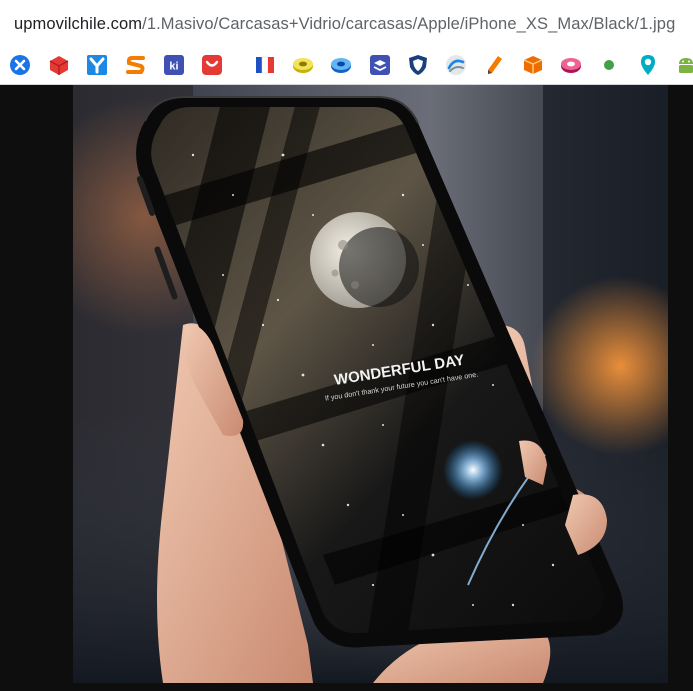  Describe the element at coordinates (136, 65) in the screenshot. I see `bookmark-orange-s-icon` at that location.